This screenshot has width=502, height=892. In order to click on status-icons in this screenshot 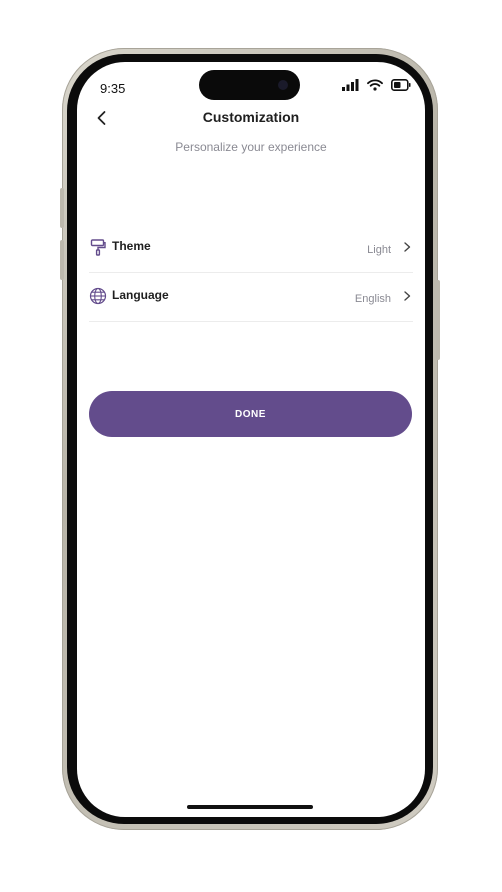, I will do `click(376, 85)`.